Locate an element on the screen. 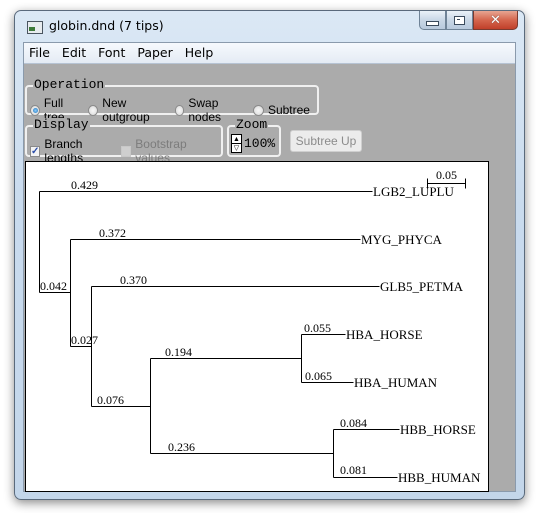 This screenshot has width=541, height=513. branch-length-label: 0.194 is located at coordinates (178, 352).